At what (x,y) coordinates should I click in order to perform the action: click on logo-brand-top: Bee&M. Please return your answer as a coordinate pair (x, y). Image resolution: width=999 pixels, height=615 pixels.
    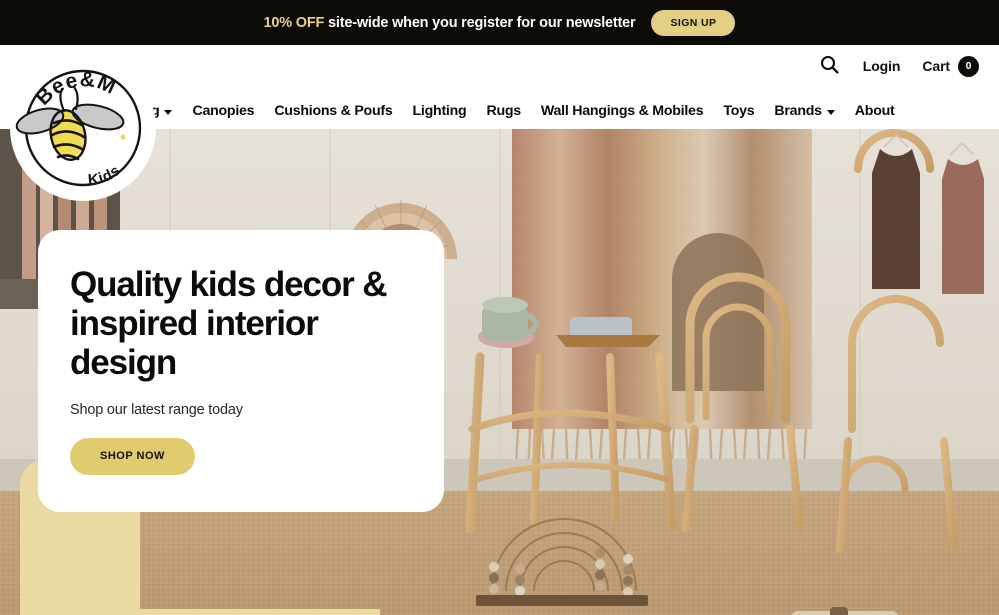
    Looking at the image, I should click on (75, 89).